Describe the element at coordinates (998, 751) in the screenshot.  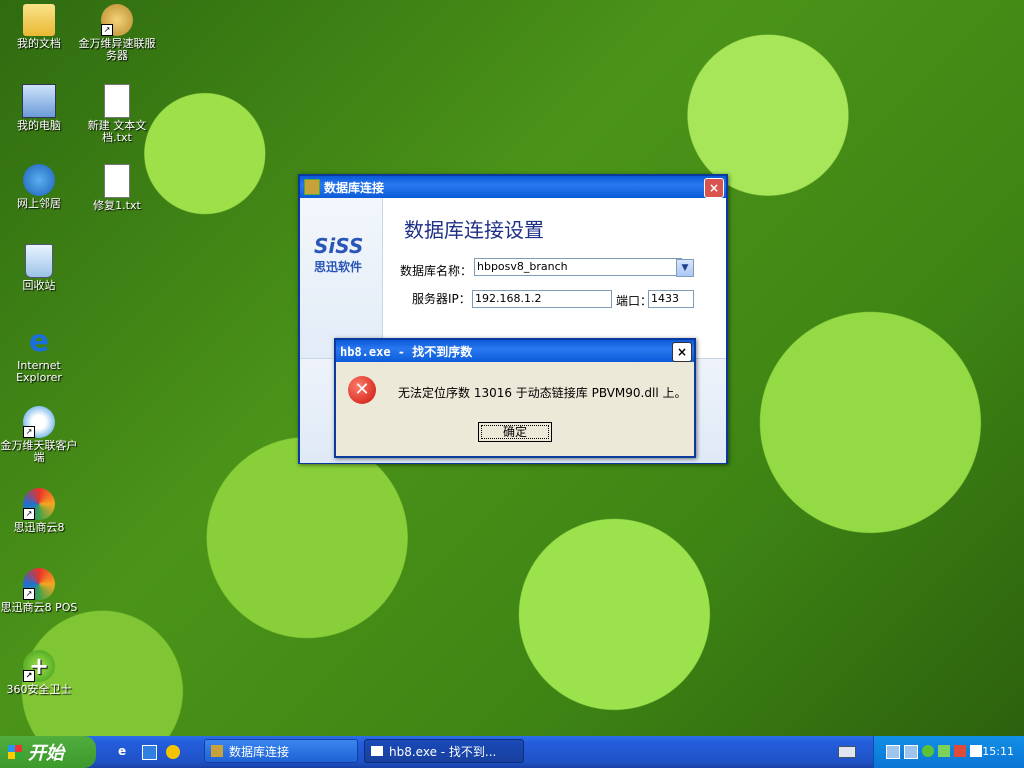
I see `clock: 15:11` at that location.